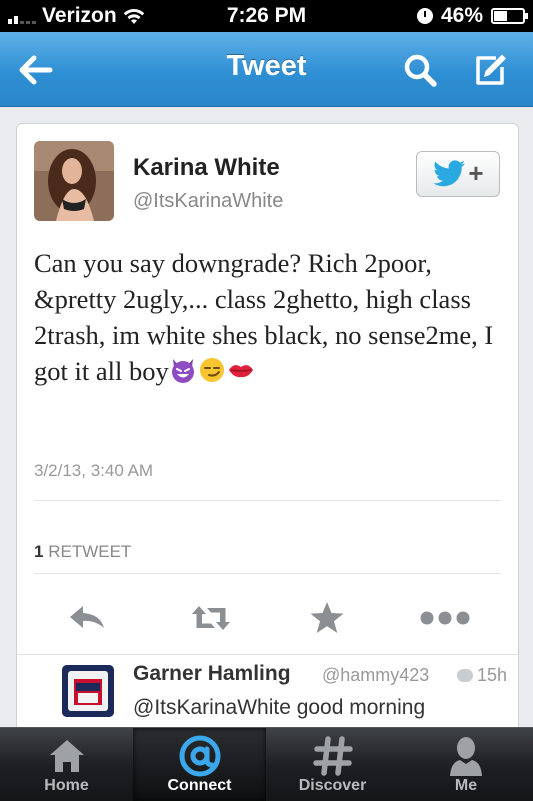  Describe the element at coordinates (267, 619) in the screenshot. I see `tweet-actions` at that location.